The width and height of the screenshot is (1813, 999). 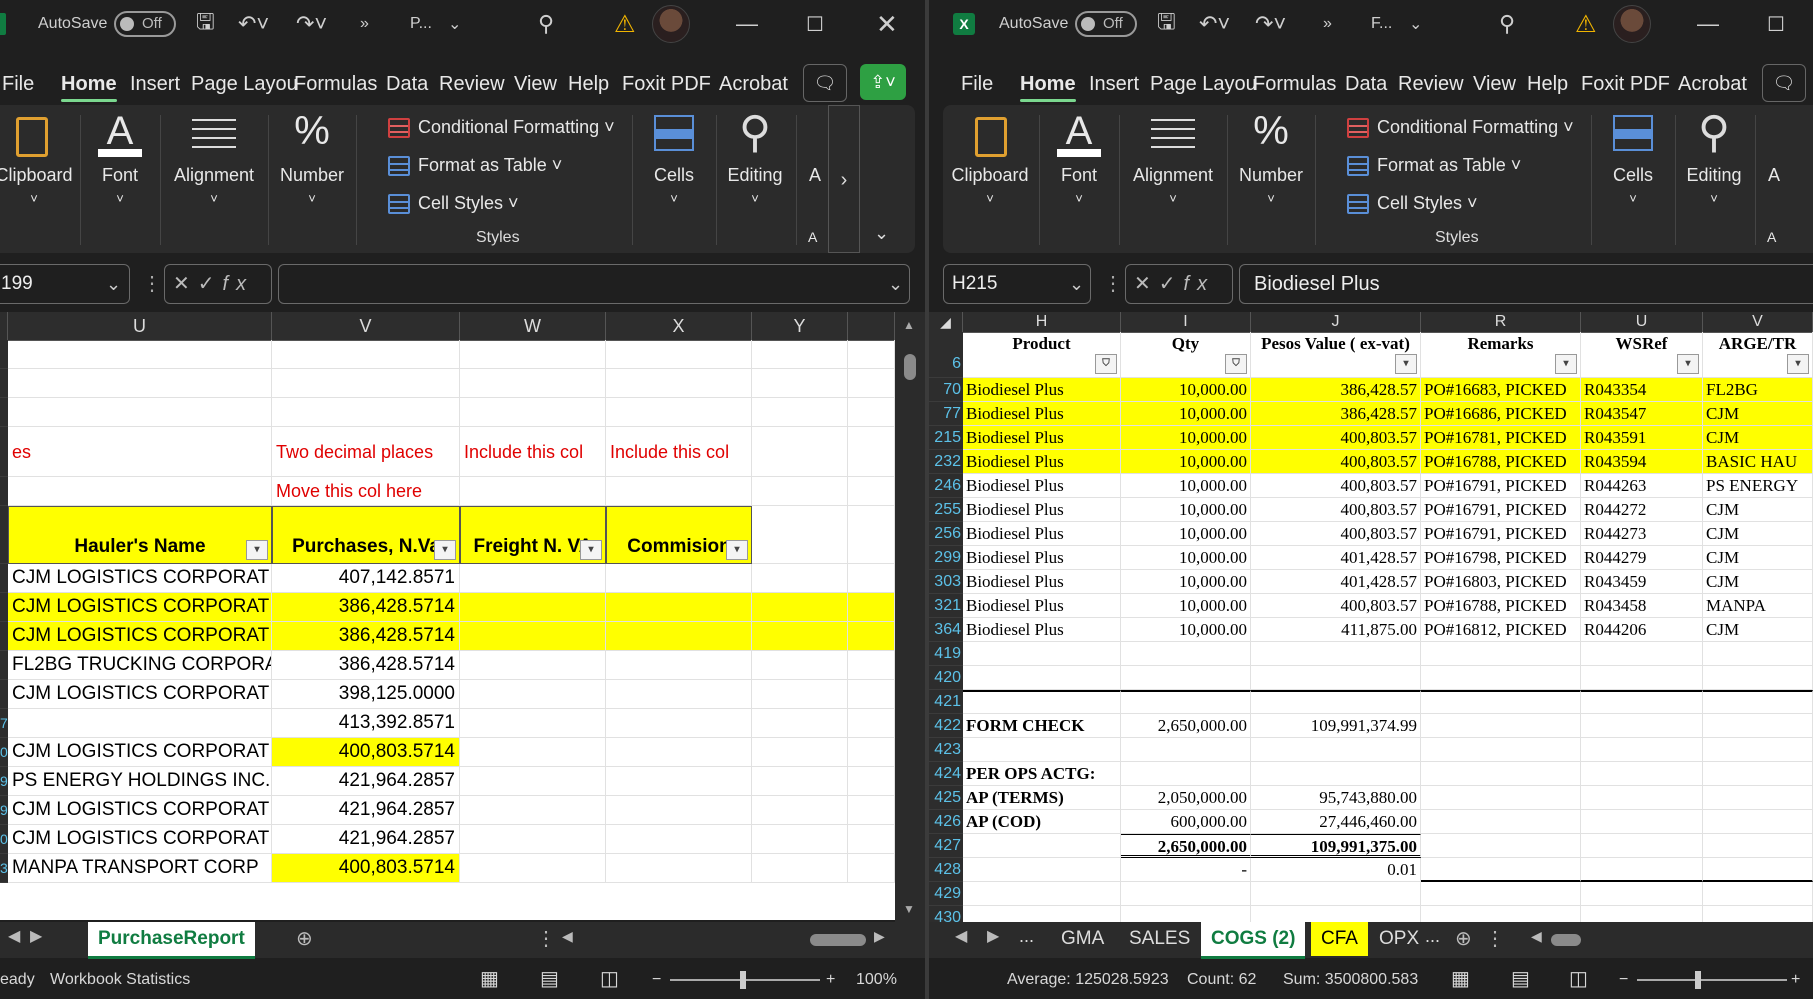 I want to click on summary-label-cell: PER OPS ACTG:, so click(x=1042, y=774).